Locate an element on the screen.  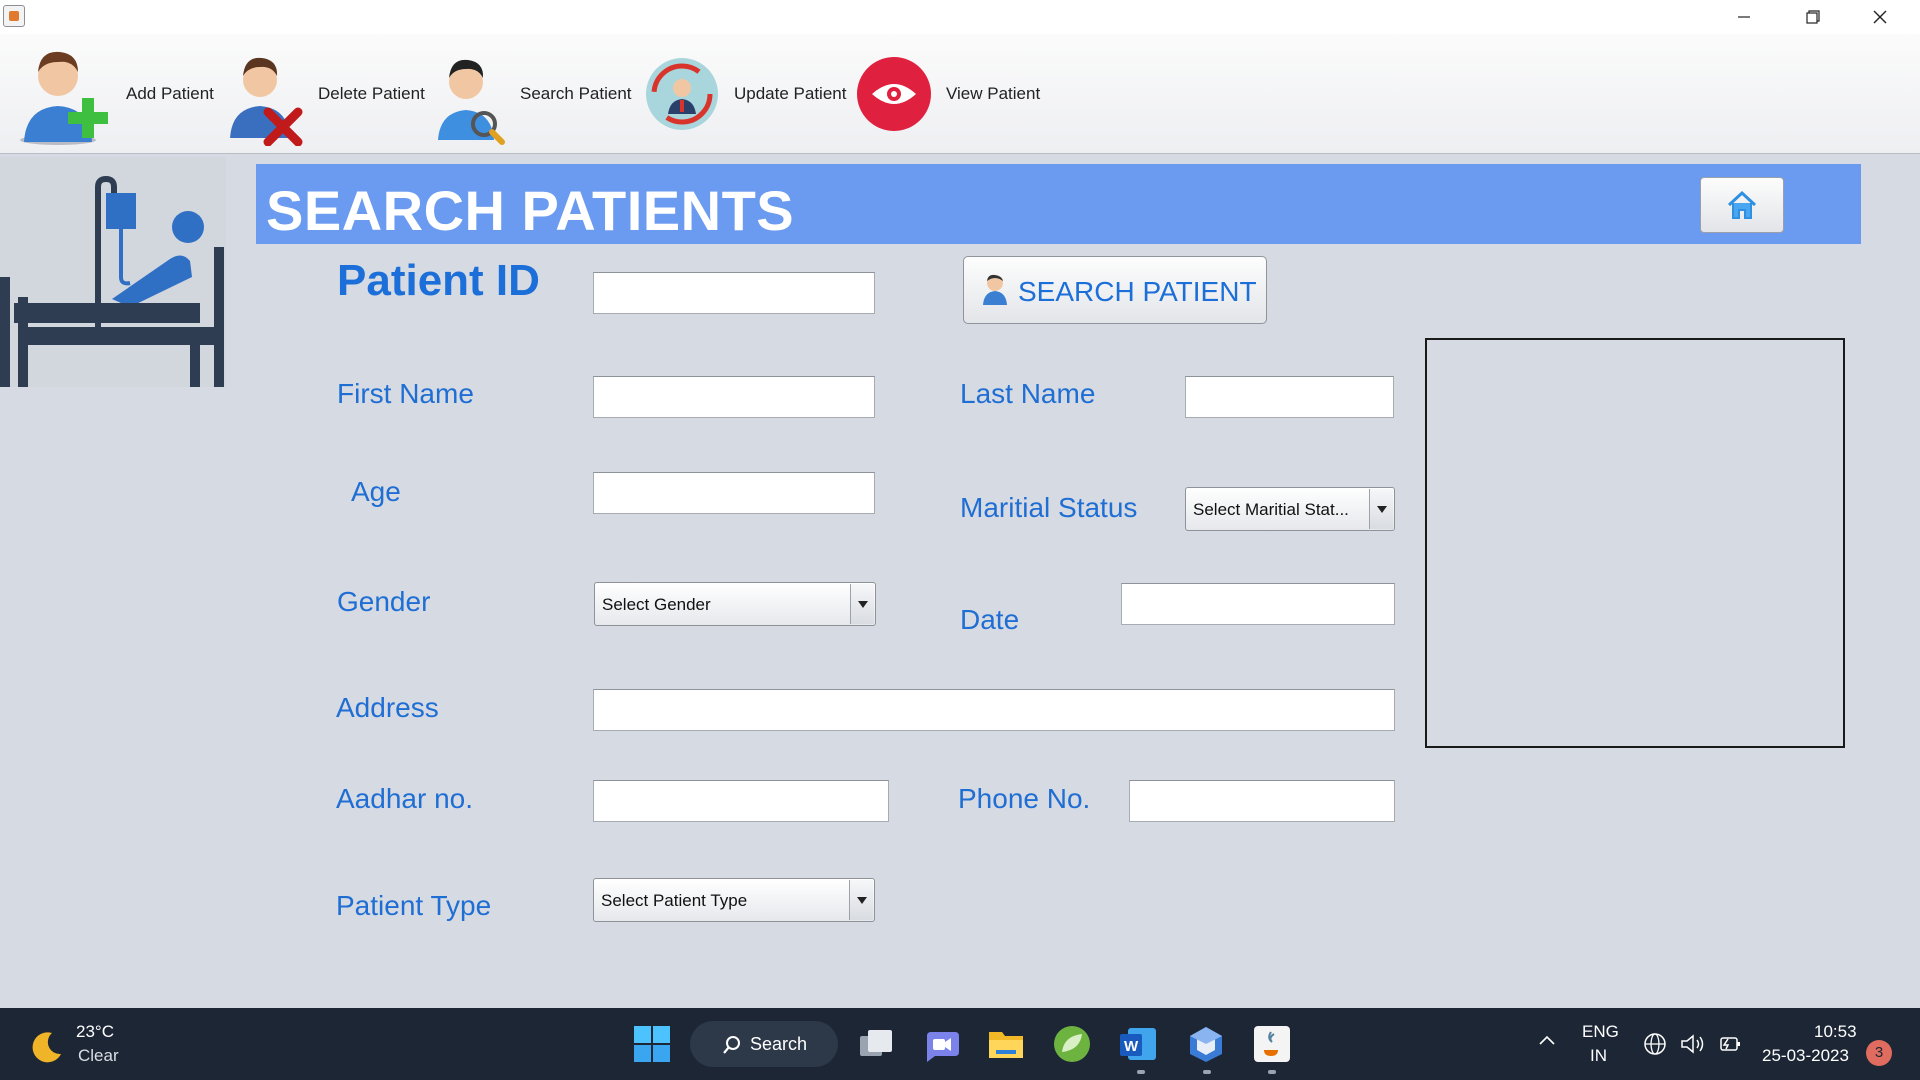
word-button: W is located at coordinates (1138, 1044).